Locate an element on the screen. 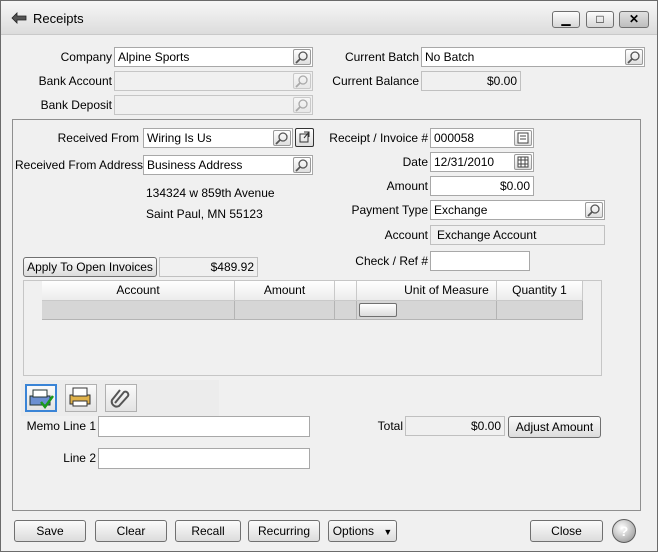 This screenshot has height=552, width=658. address-line-2: Saint Paul, MN 55123 is located at coordinates (204, 214).